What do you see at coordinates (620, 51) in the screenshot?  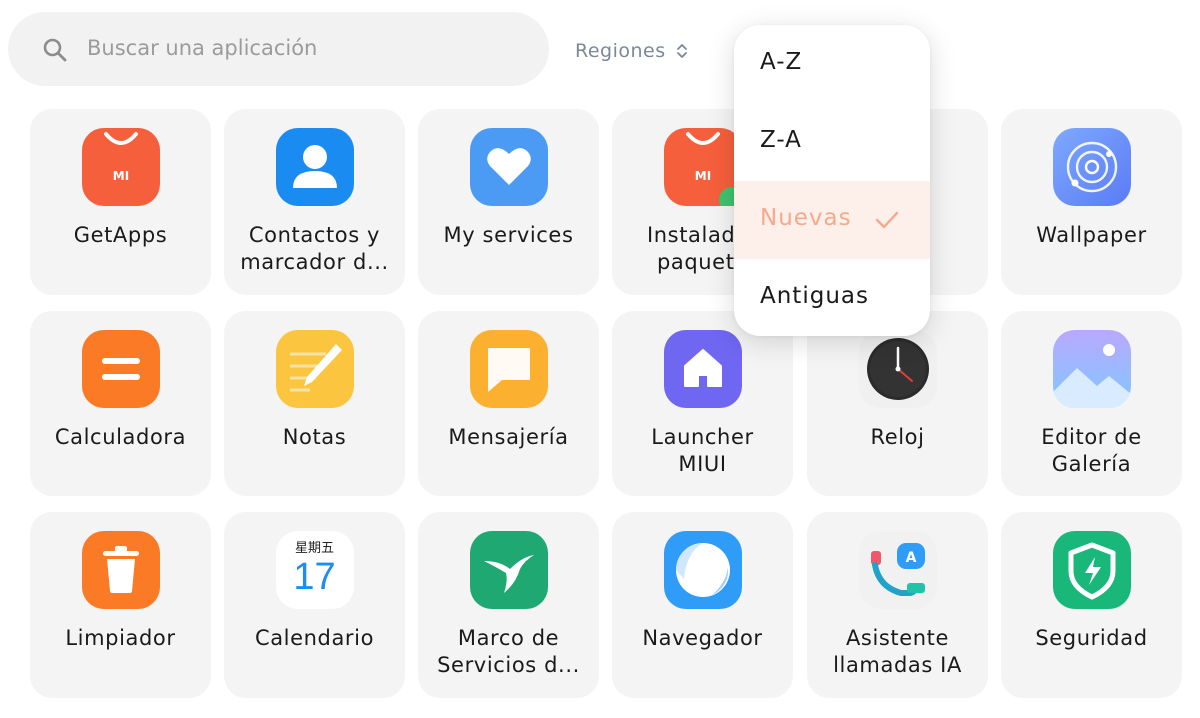 I see `regions-filter-label: Regiones` at bounding box center [620, 51].